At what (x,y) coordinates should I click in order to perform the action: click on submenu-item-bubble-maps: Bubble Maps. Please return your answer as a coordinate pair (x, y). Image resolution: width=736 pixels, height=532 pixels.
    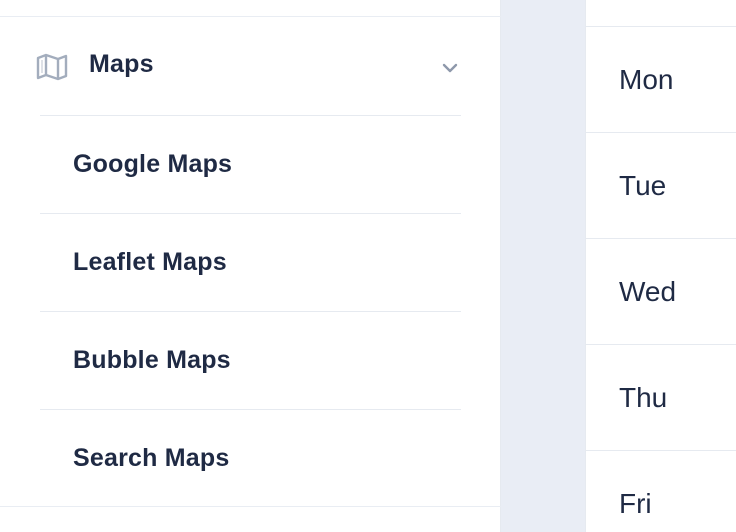
    Looking at the image, I should click on (250, 360).